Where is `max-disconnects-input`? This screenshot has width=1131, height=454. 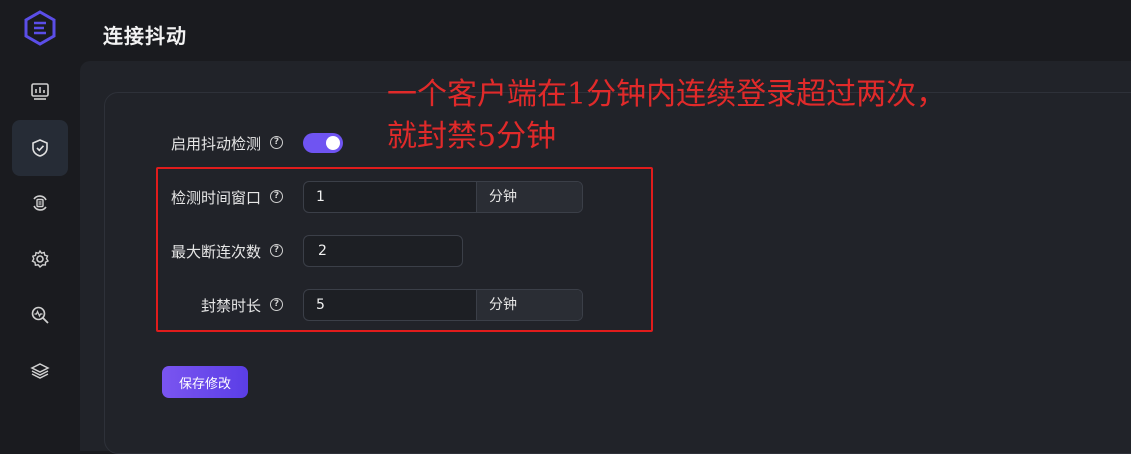 max-disconnects-input is located at coordinates (381, 251).